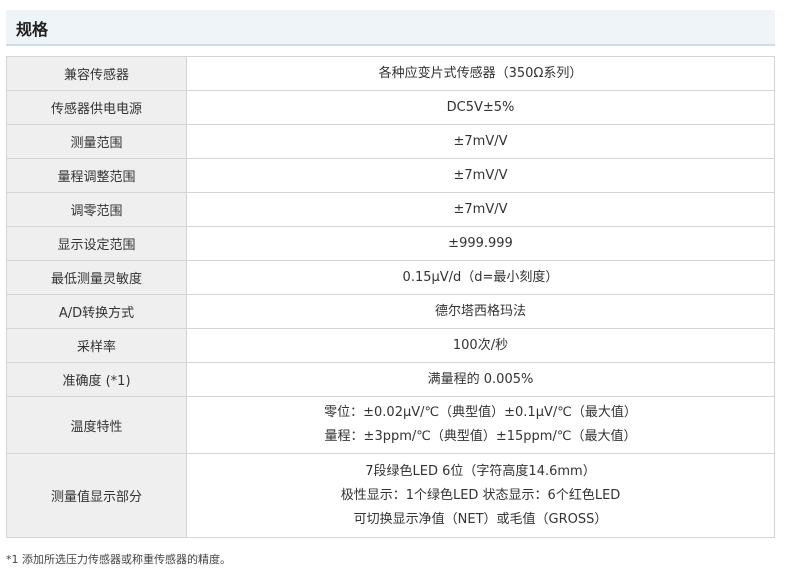 This screenshot has height=587, width=797. I want to click on row-label: 最低测量灵敏度, so click(96, 277).